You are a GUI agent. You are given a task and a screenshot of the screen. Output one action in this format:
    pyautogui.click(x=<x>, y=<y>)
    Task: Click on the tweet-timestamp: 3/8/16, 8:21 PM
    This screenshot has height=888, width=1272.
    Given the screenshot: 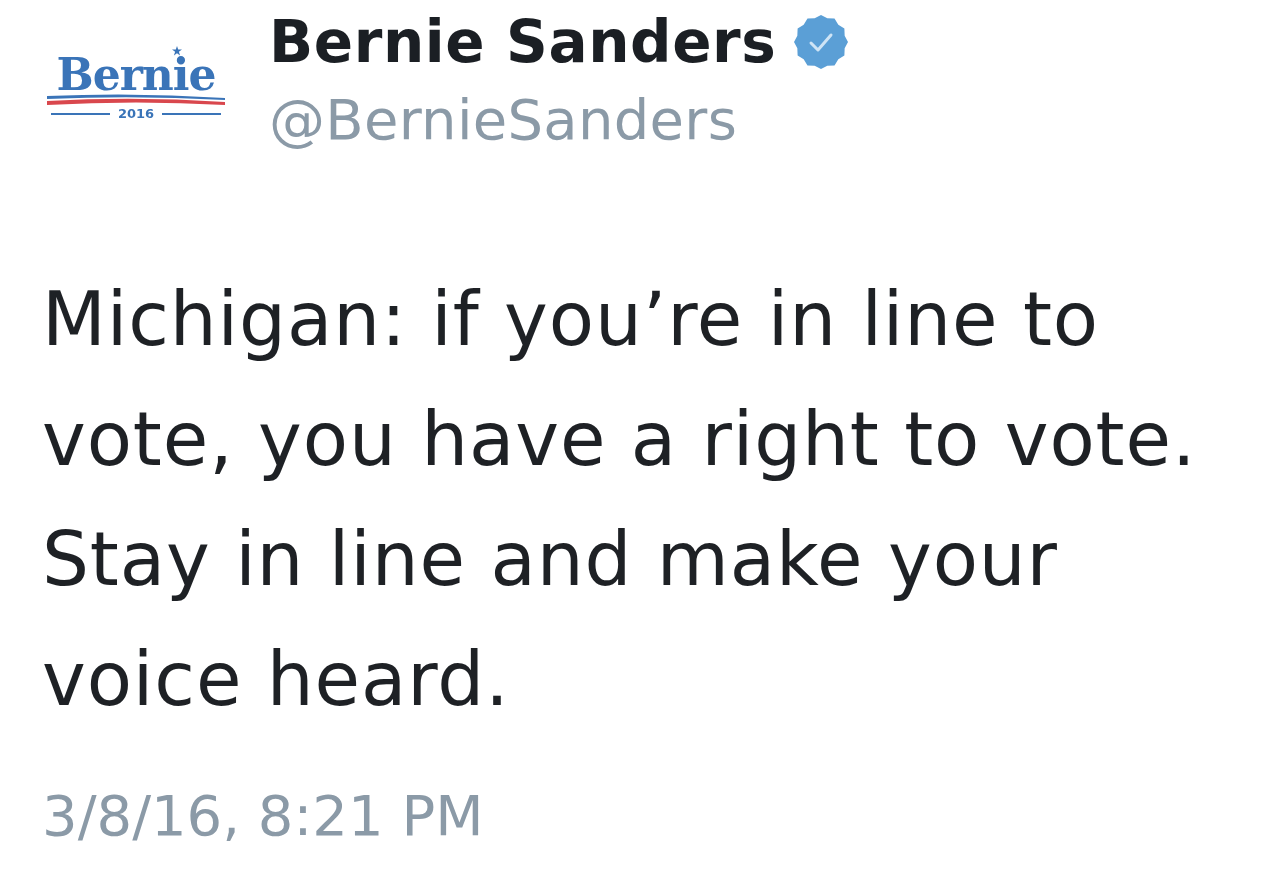 What is the action you would take?
    pyautogui.click(x=263, y=816)
    